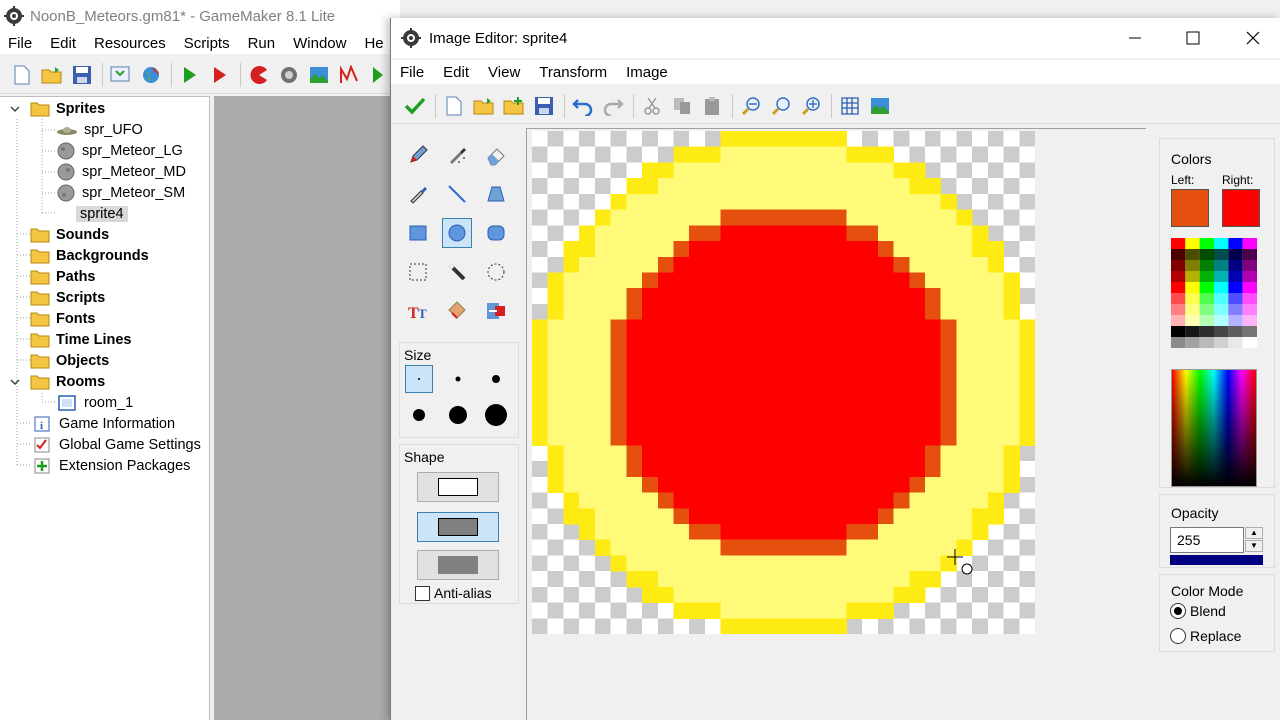 The width and height of the screenshot is (1280, 720). Describe the element at coordinates (583, 106) in the screenshot. I see `undo-button` at that location.